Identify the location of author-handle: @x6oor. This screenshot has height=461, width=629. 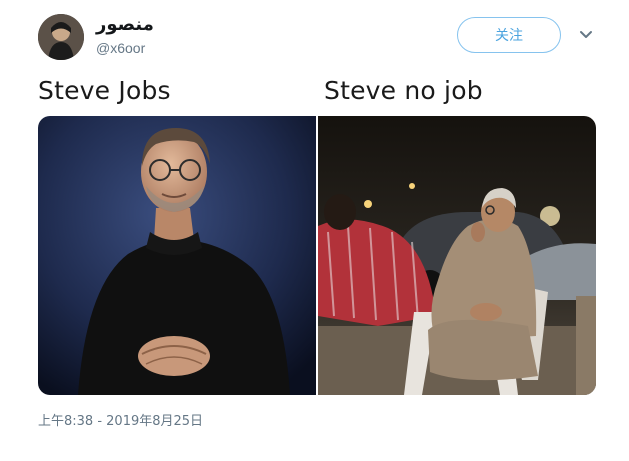
(120, 48).